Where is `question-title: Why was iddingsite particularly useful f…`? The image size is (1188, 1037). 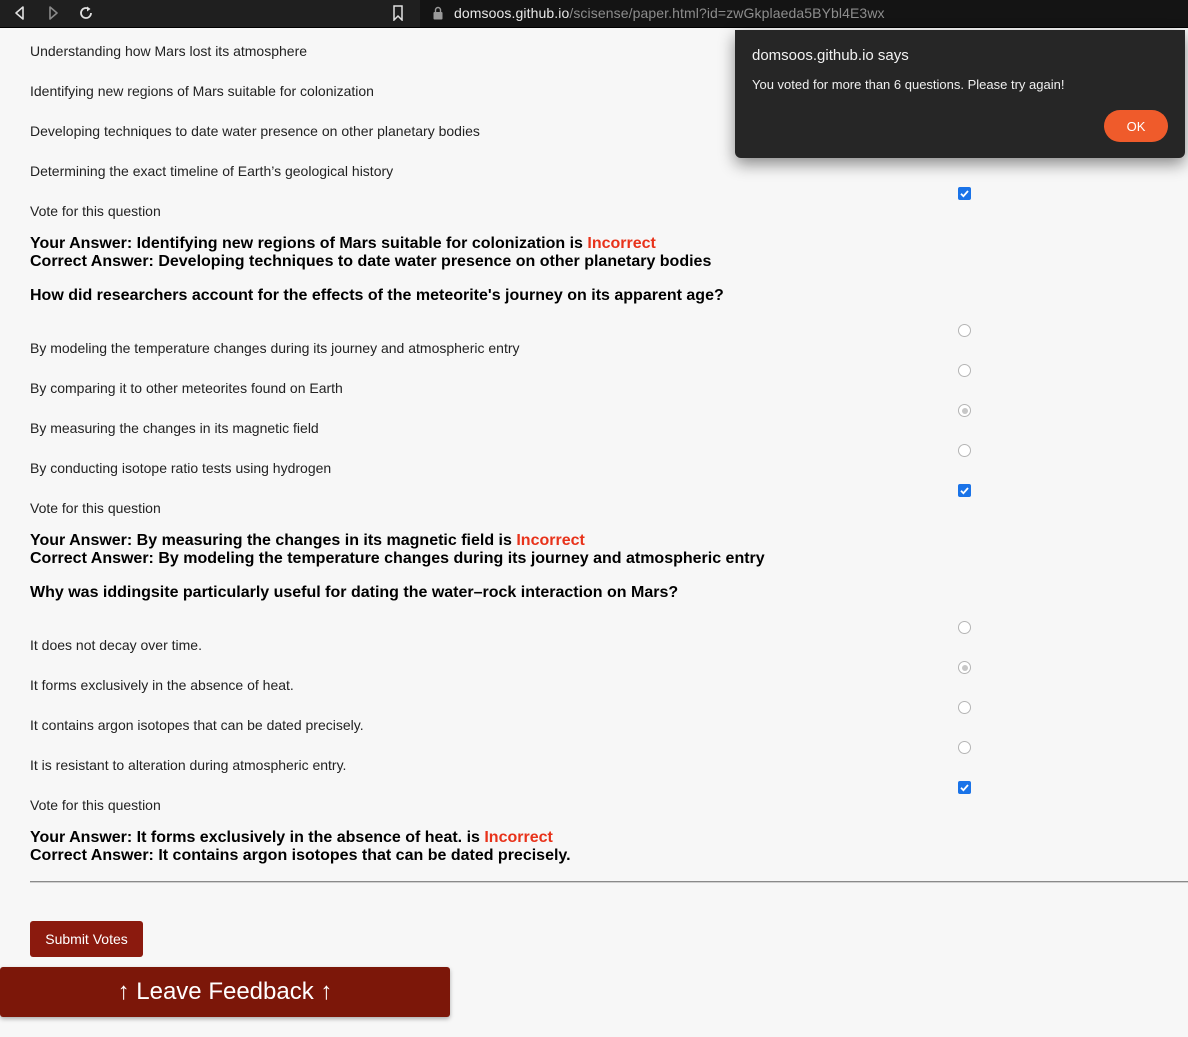 question-title: Why was iddingsite particularly useful f… is located at coordinates (354, 592).